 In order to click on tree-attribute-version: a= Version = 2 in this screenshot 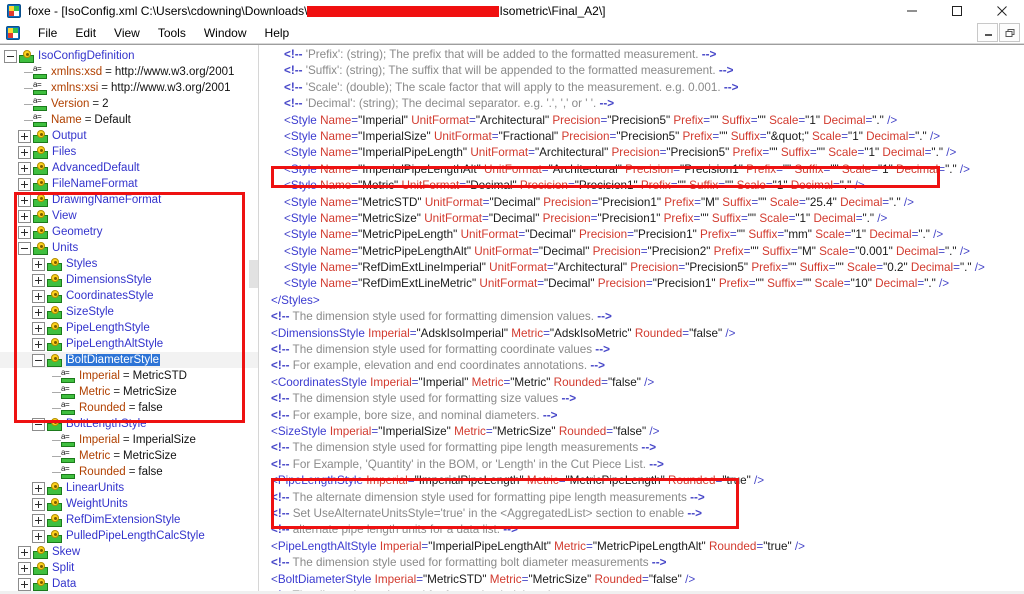, I will do `click(129, 104)`.